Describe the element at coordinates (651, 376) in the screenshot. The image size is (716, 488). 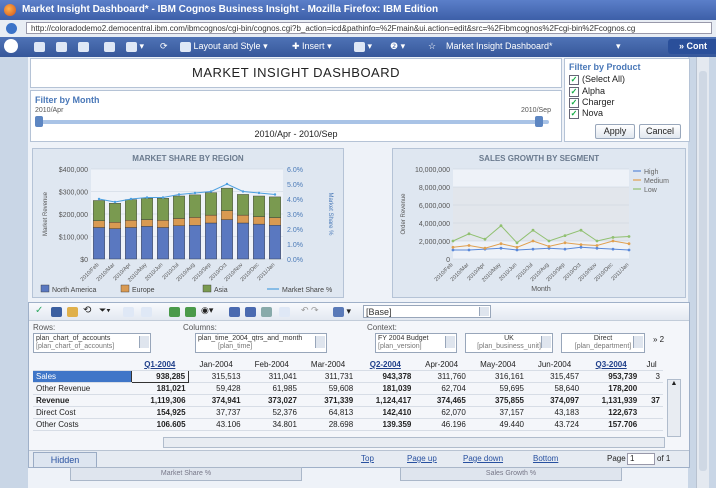
I see `table-cell: 3` at that location.